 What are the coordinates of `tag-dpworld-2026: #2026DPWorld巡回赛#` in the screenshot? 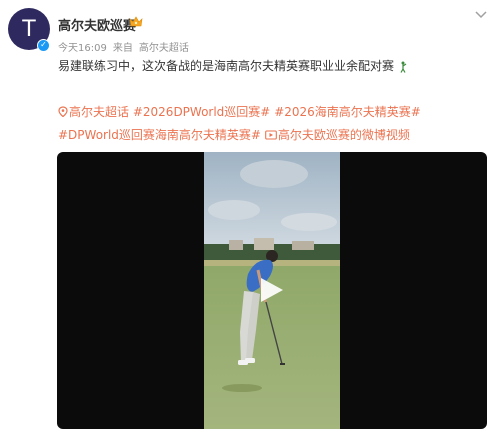 It's located at (202, 112).